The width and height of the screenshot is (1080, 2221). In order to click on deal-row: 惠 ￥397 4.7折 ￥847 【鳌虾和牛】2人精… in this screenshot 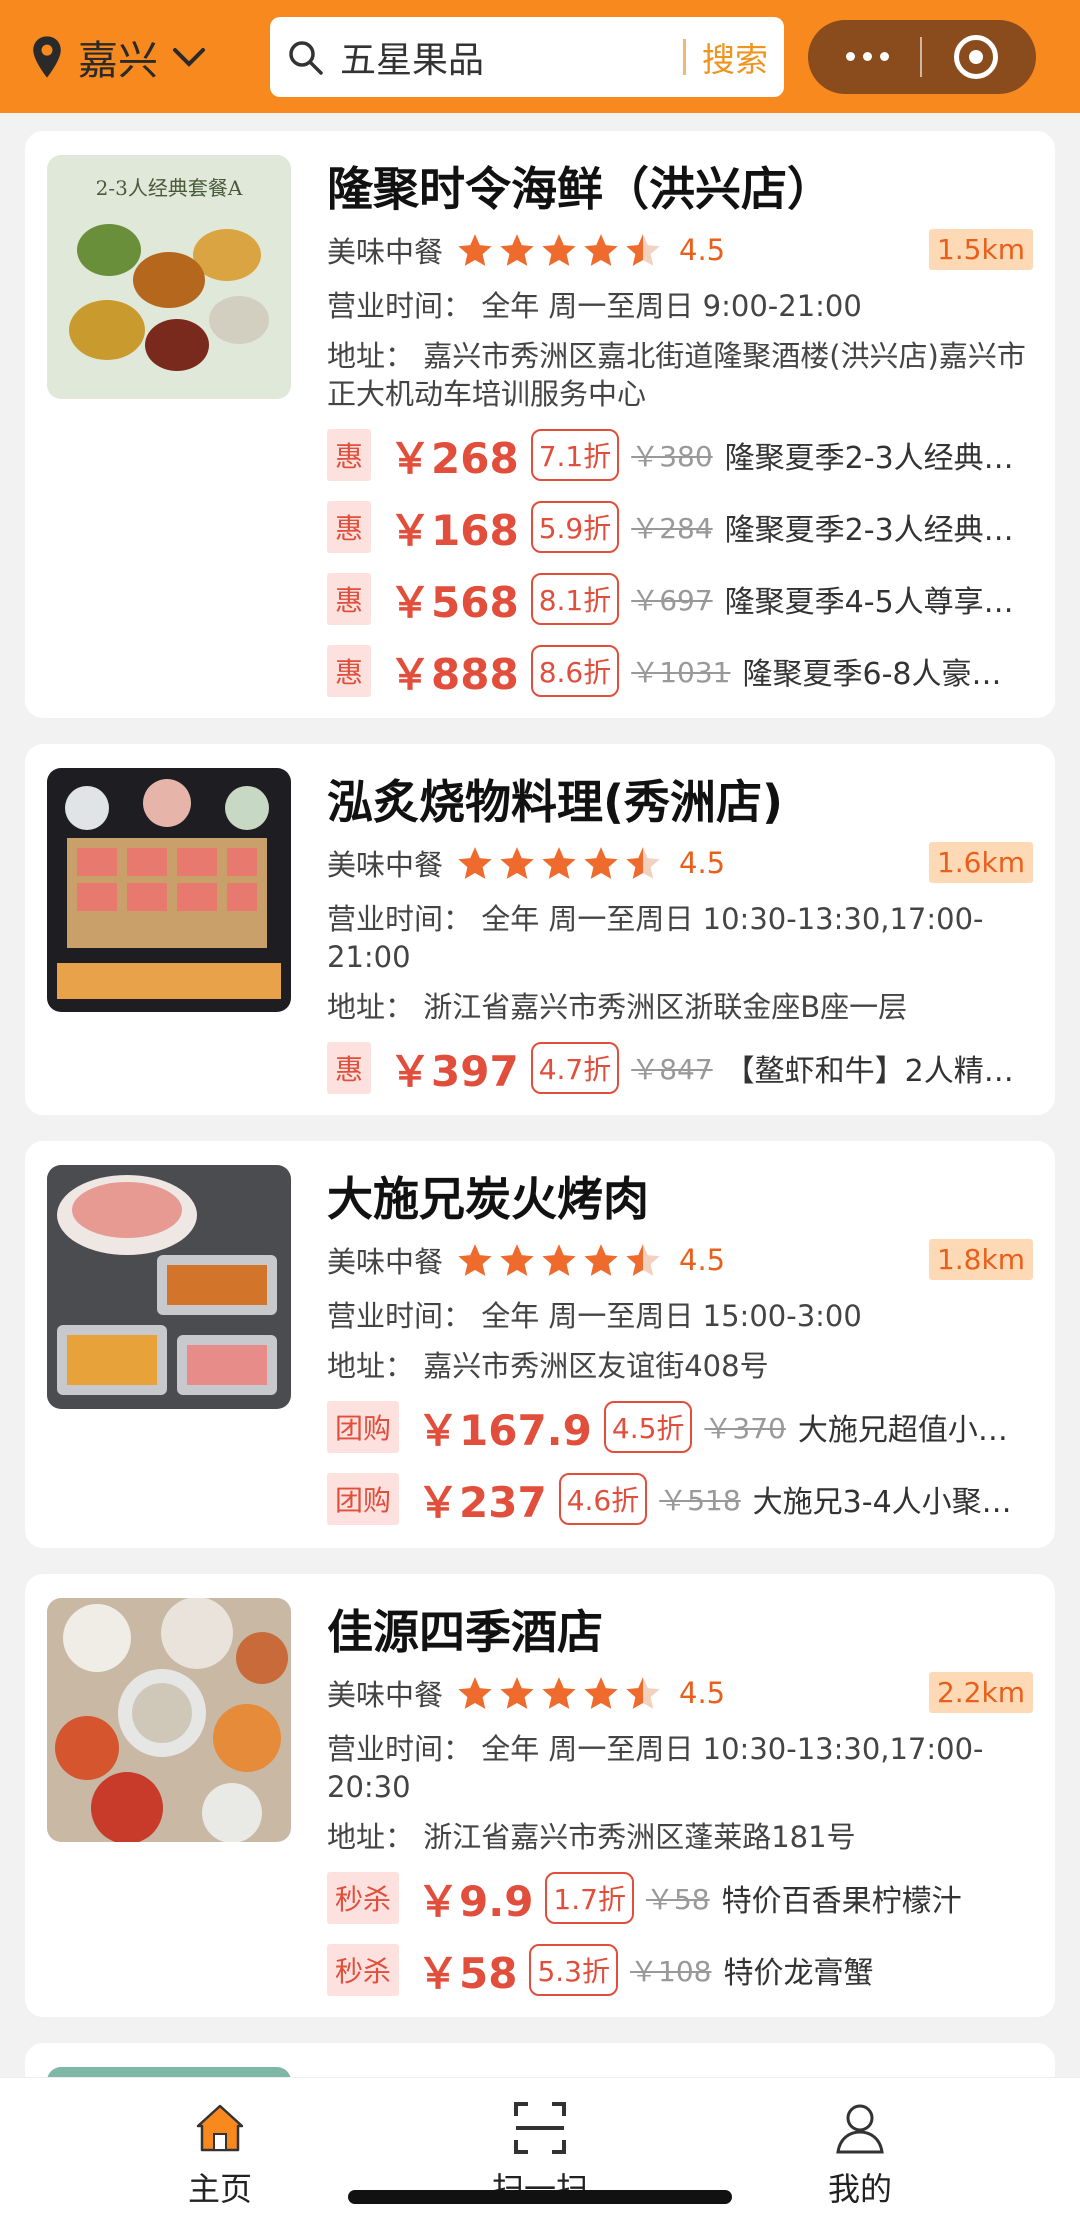, I will do `click(680, 1068)`.